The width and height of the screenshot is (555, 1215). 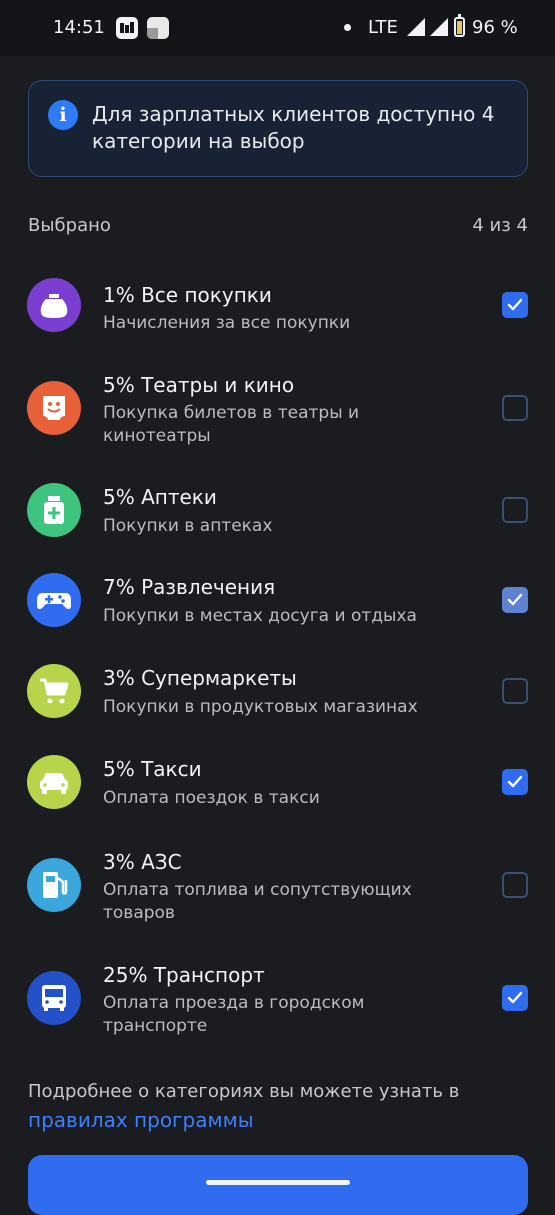 What do you see at coordinates (69, 225) in the screenshot?
I see `selected-label: Выбрано` at bounding box center [69, 225].